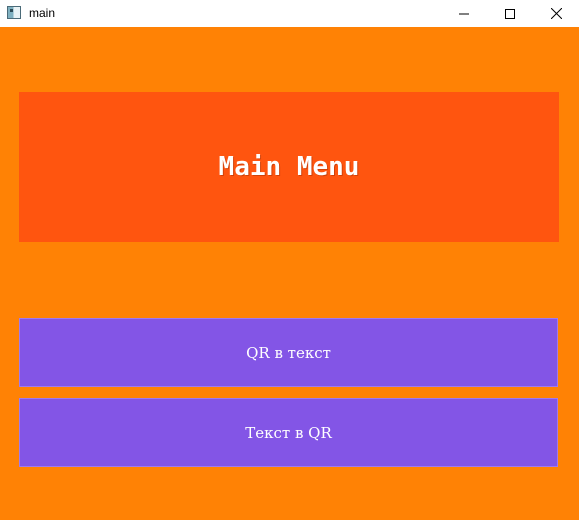 This screenshot has width=579, height=520. I want to click on text-to-qr-button: Текст в QR, so click(288, 432).